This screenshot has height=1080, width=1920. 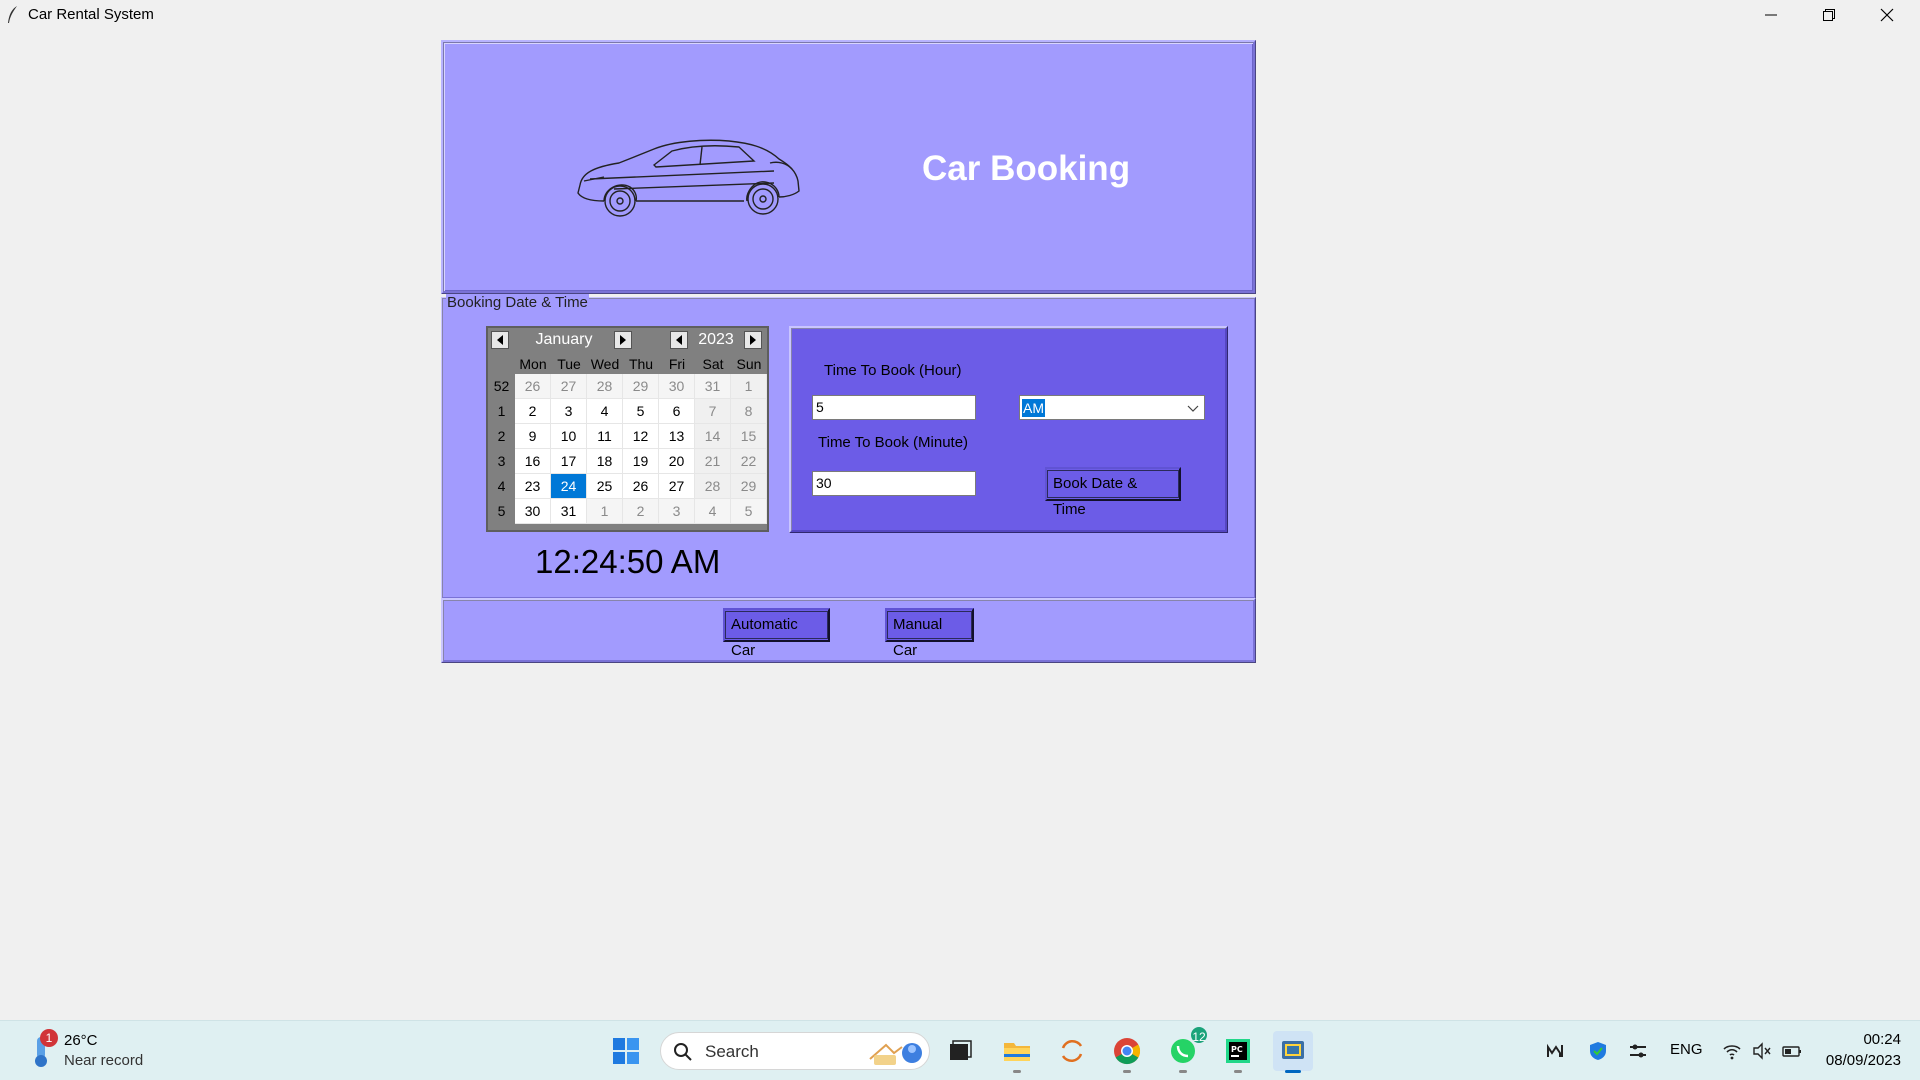 What do you see at coordinates (677, 436) in the screenshot?
I see `calendar-day: 13` at bounding box center [677, 436].